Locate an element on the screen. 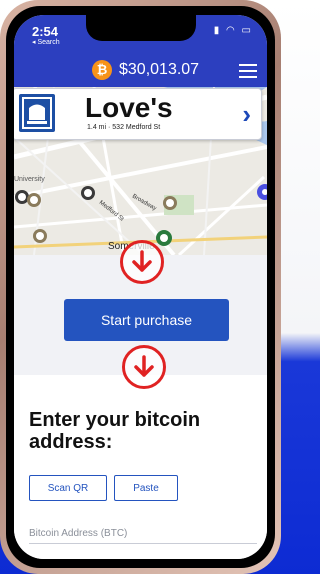 This screenshot has width=320, height=574. hamburger-icon is located at coordinates (248, 71).